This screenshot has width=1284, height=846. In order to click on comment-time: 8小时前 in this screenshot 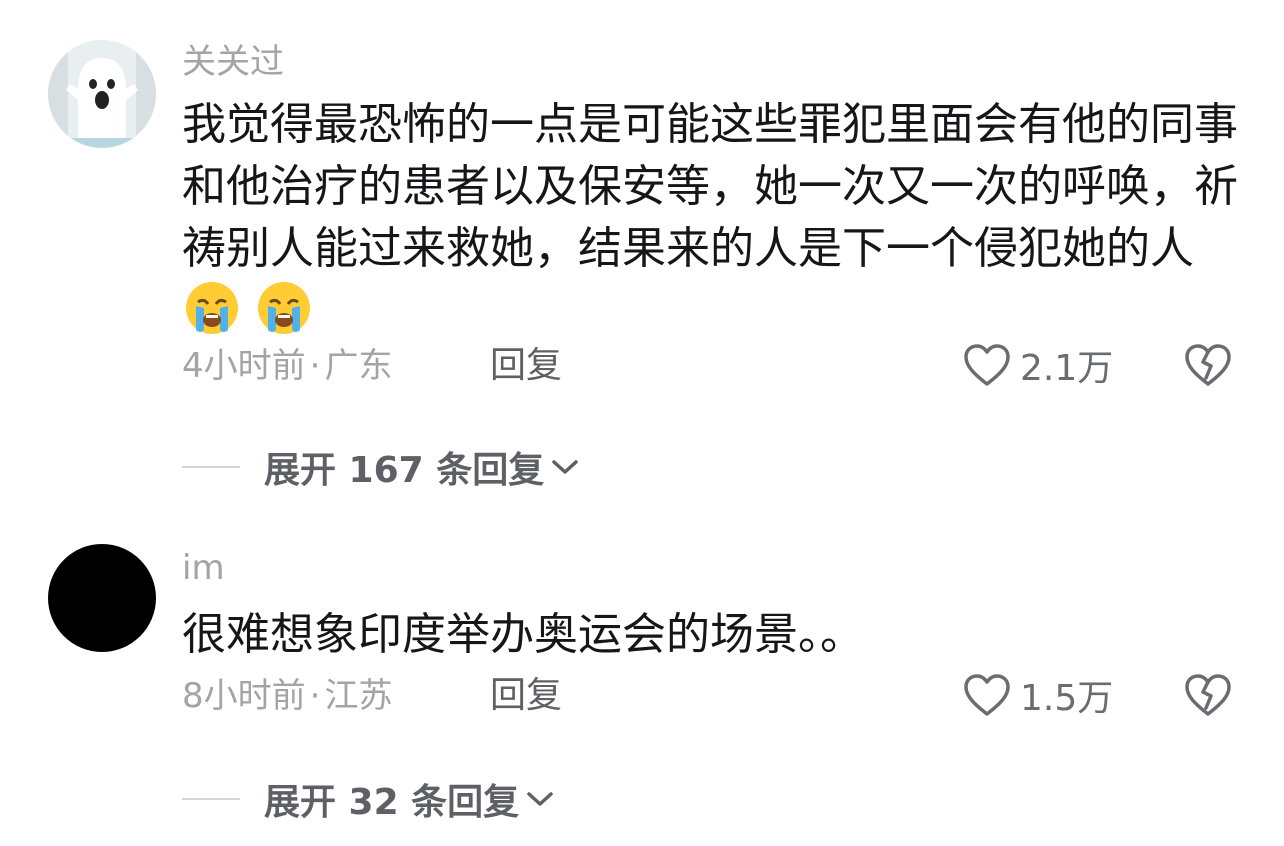, I will do `click(244, 696)`.